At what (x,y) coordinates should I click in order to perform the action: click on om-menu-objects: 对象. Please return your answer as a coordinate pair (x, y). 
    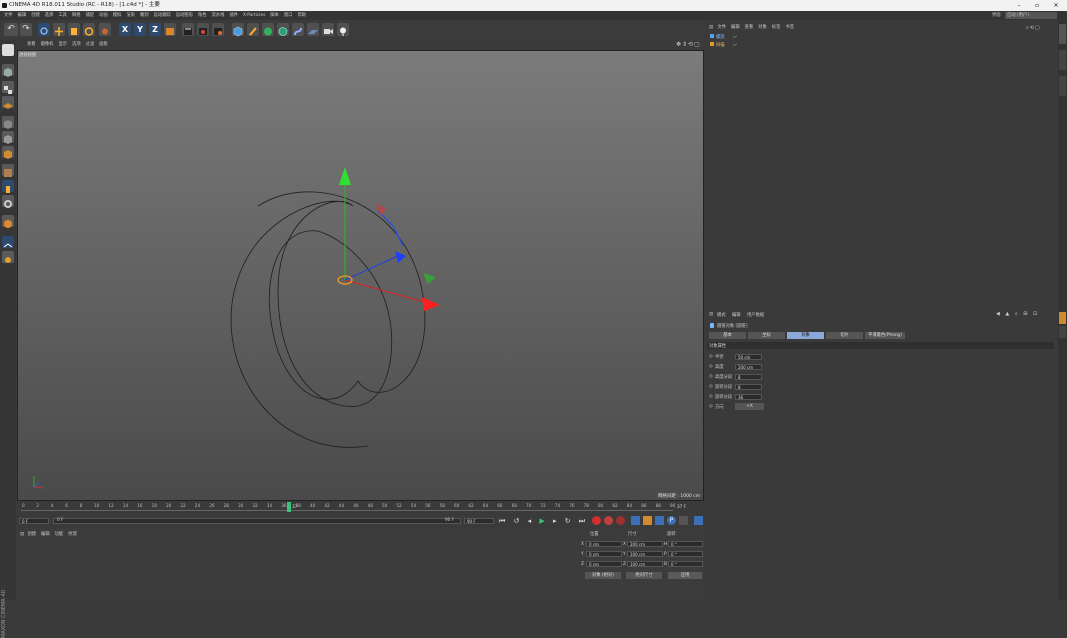
    Looking at the image, I should click on (762, 27).